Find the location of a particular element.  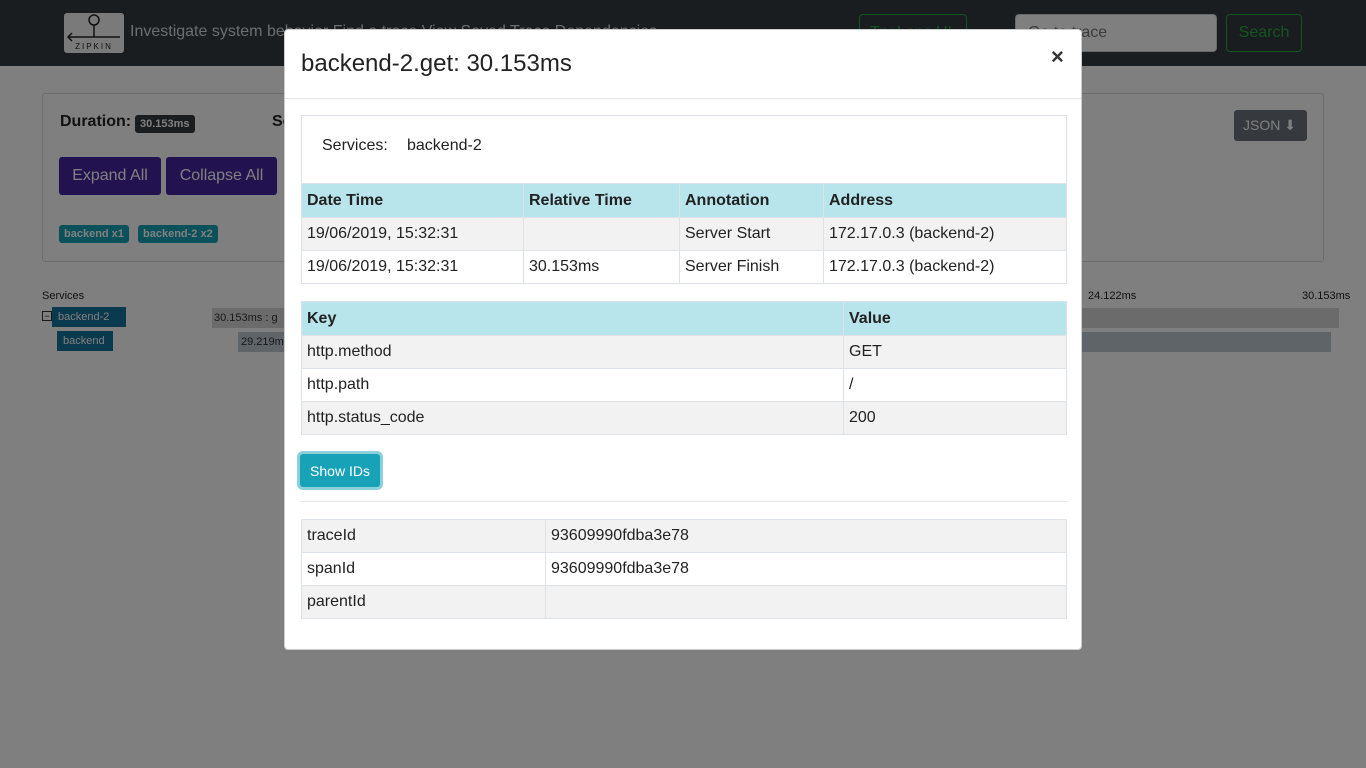

column-header: Key is located at coordinates (572, 318).